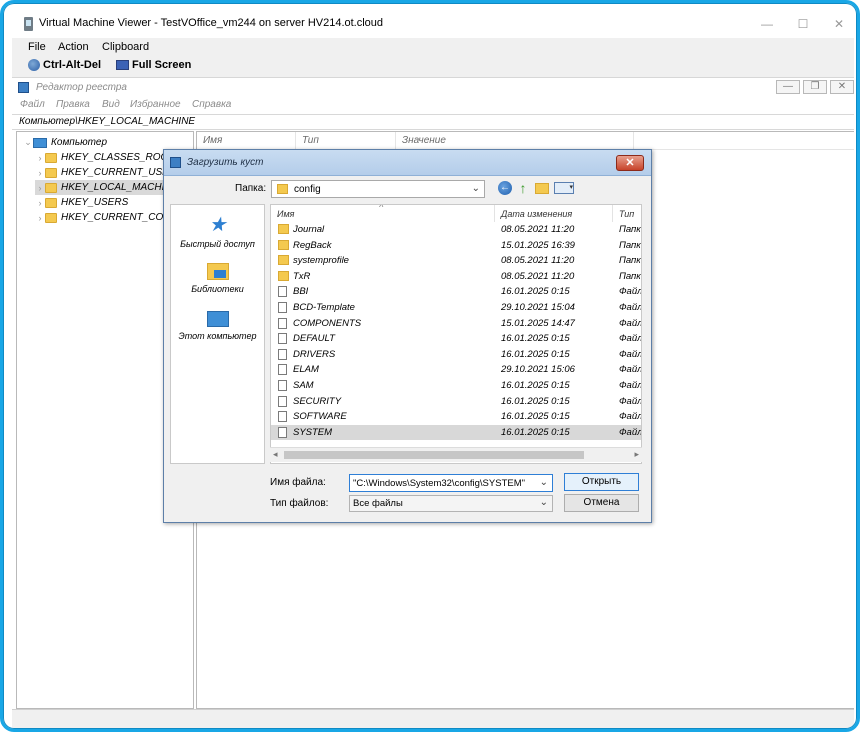 The image size is (860, 732). What do you see at coordinates (433, 47) in the screenshot?
I see `vm-menubar: File Action Clipboard` at bounding box center [433, 47].